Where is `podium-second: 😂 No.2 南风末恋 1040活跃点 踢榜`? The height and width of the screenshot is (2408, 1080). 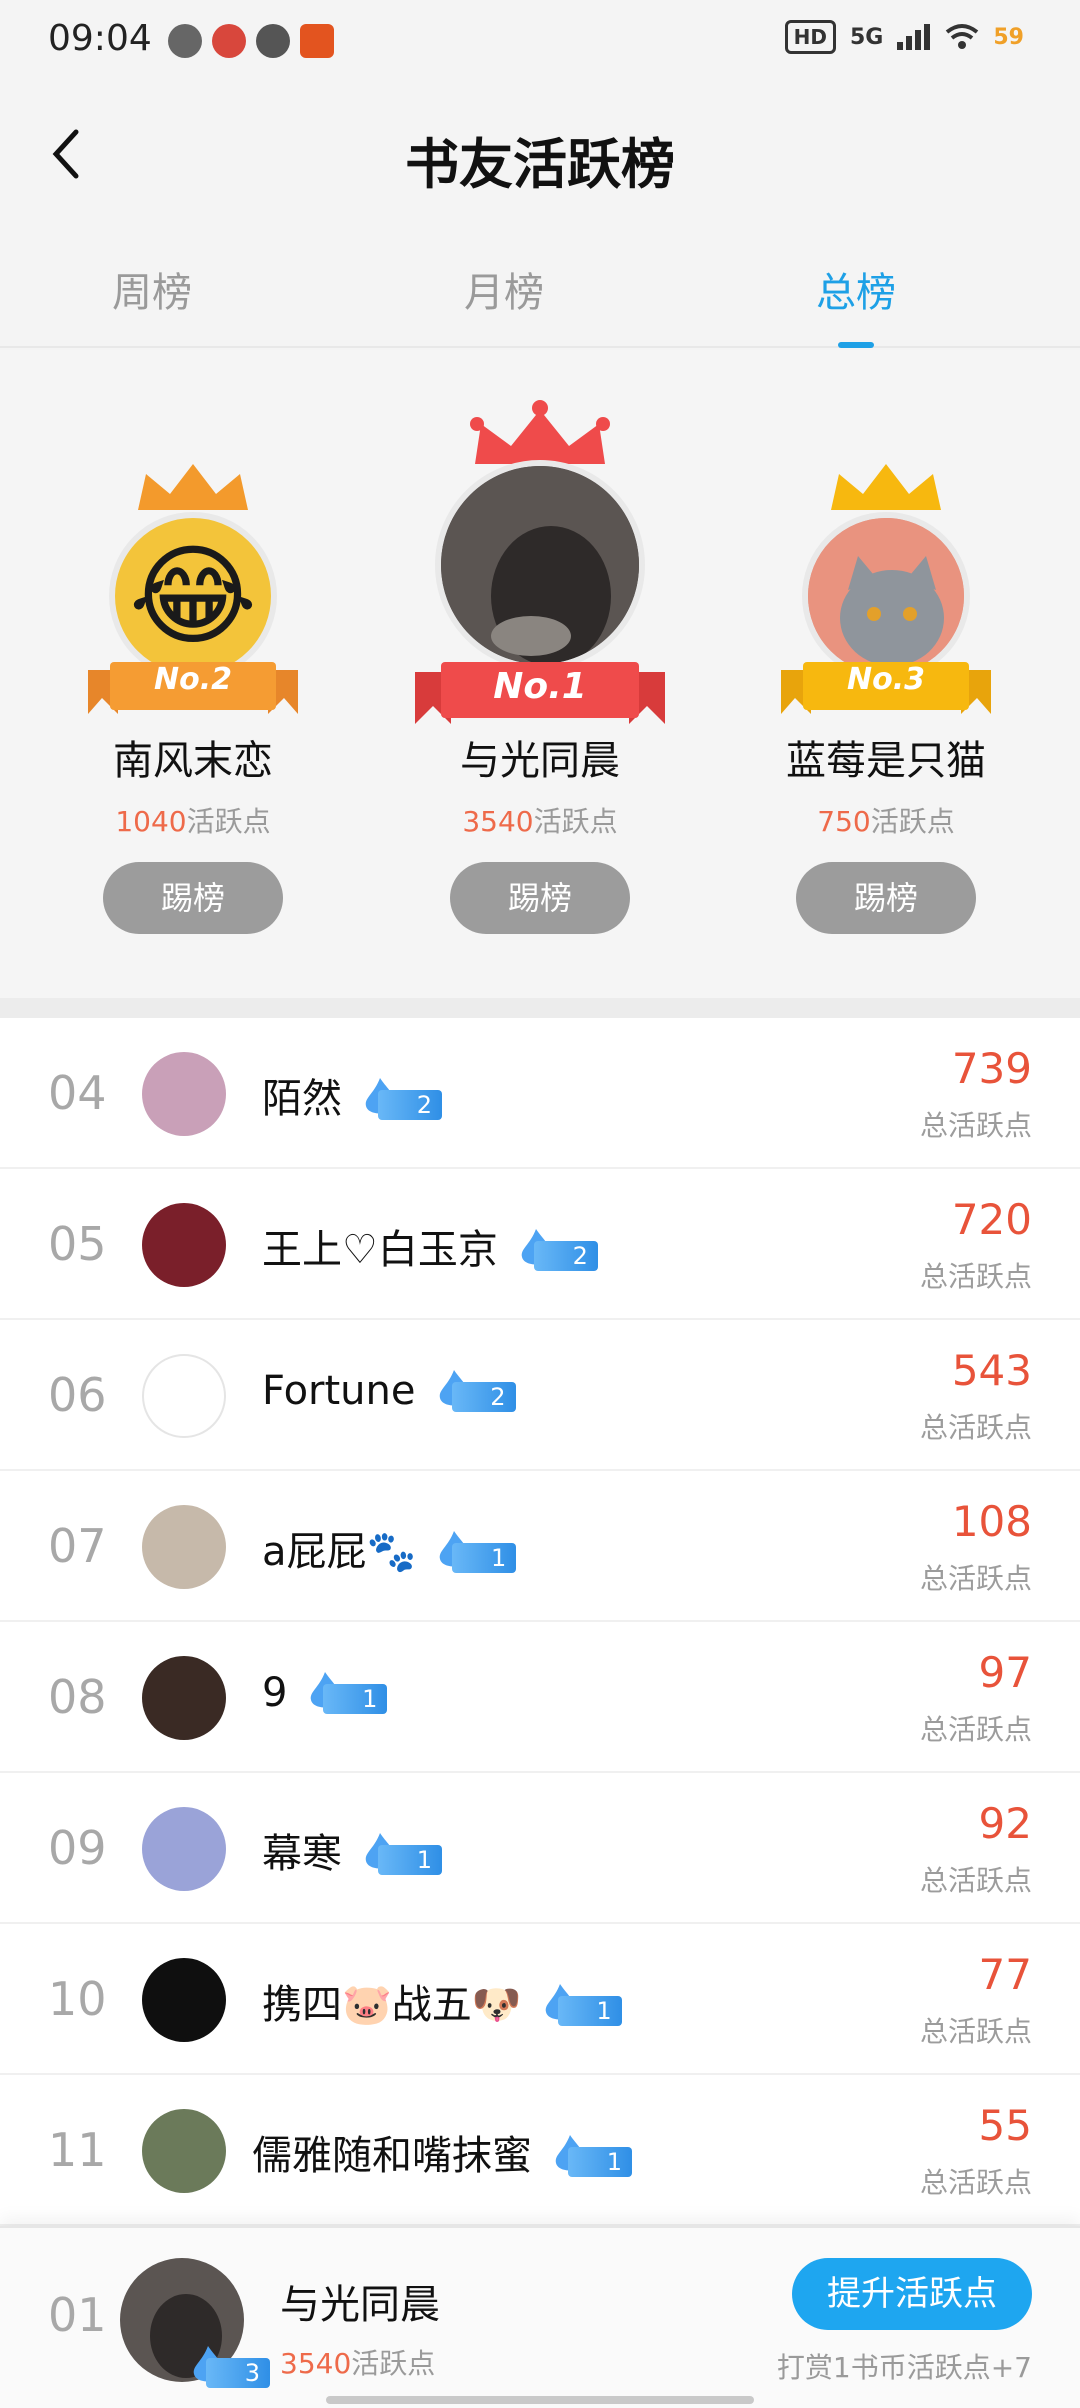
podium-second: 😂 No.2 南风末恋 1040活跃点 踢榜 is located at coordinates (193, 670).